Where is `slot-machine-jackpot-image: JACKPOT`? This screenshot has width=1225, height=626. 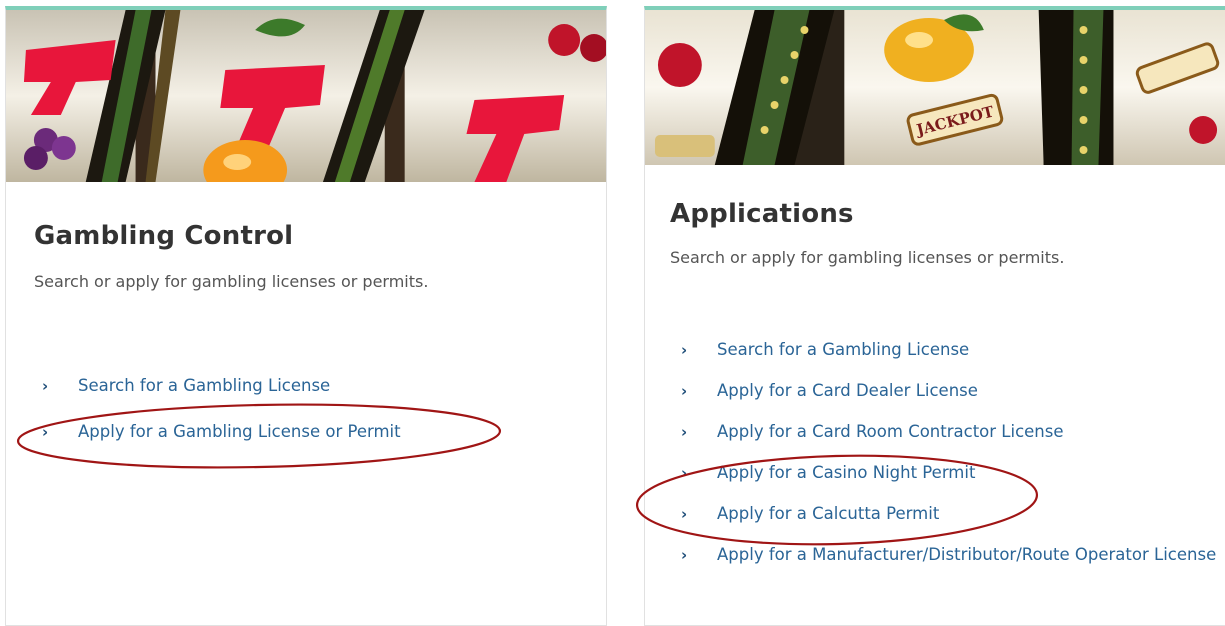 slot-machine-jackpot-image: JACKPOT is located at coordinates (935, 87).